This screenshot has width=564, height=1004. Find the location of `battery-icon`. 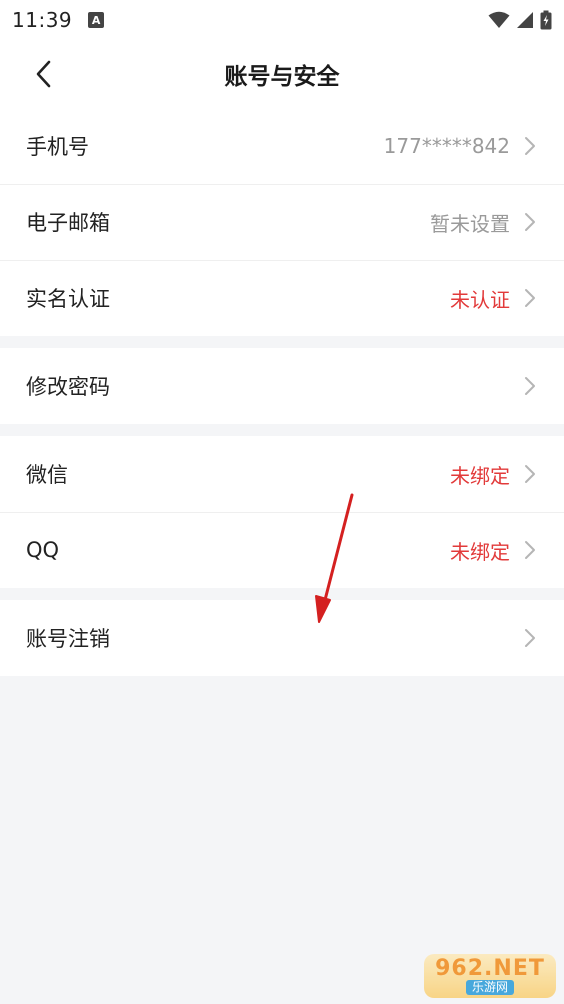

battery-icon is located at coordinates (546, 20).